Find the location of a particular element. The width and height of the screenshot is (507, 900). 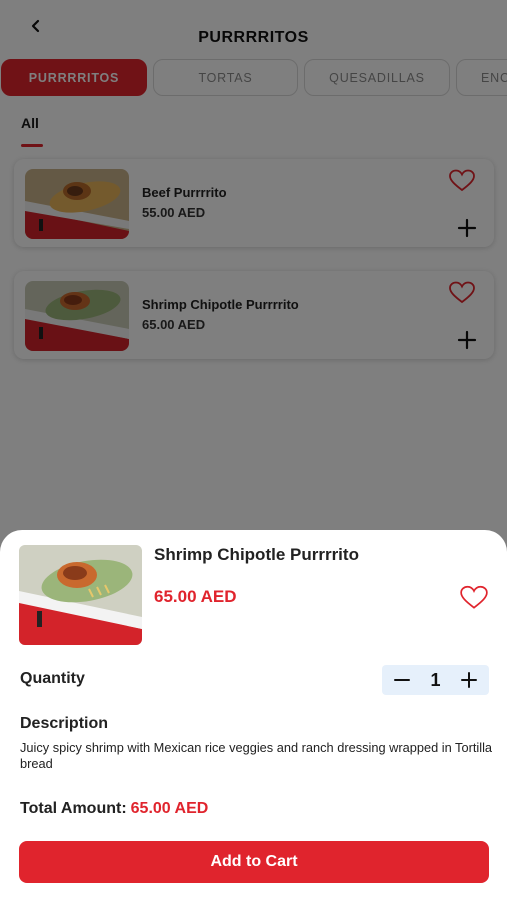

quantity-stepper: 1 is located at coordinates (435, 680).